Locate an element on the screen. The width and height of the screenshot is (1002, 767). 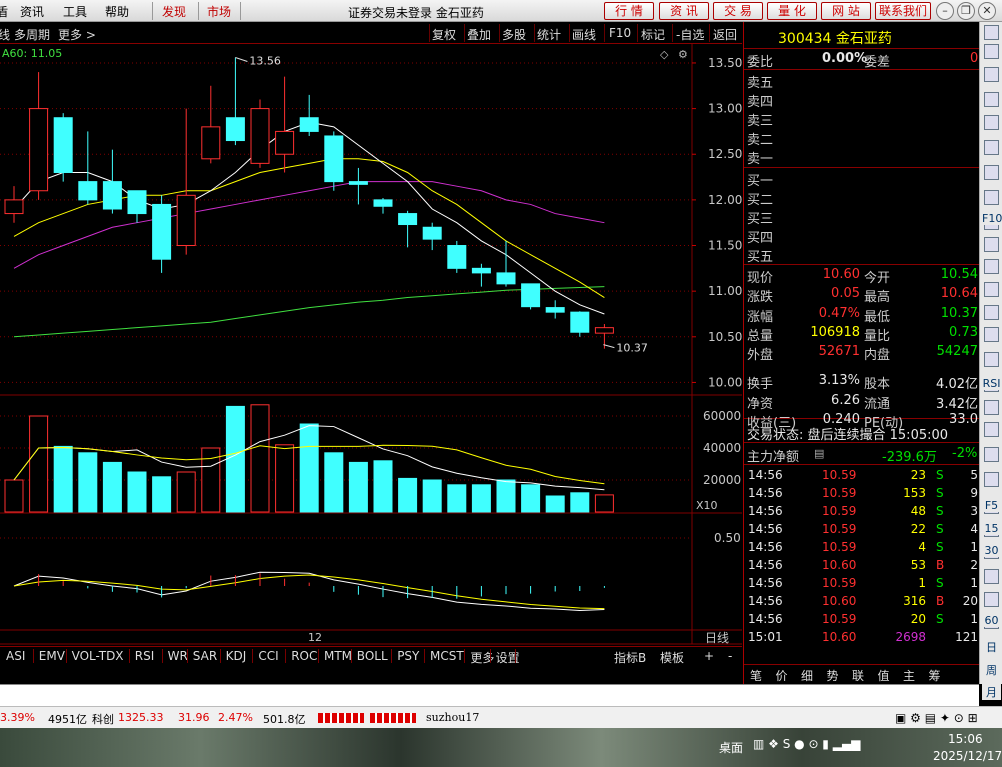
menu-news: 资讯 is located at coordinates (32, 11).